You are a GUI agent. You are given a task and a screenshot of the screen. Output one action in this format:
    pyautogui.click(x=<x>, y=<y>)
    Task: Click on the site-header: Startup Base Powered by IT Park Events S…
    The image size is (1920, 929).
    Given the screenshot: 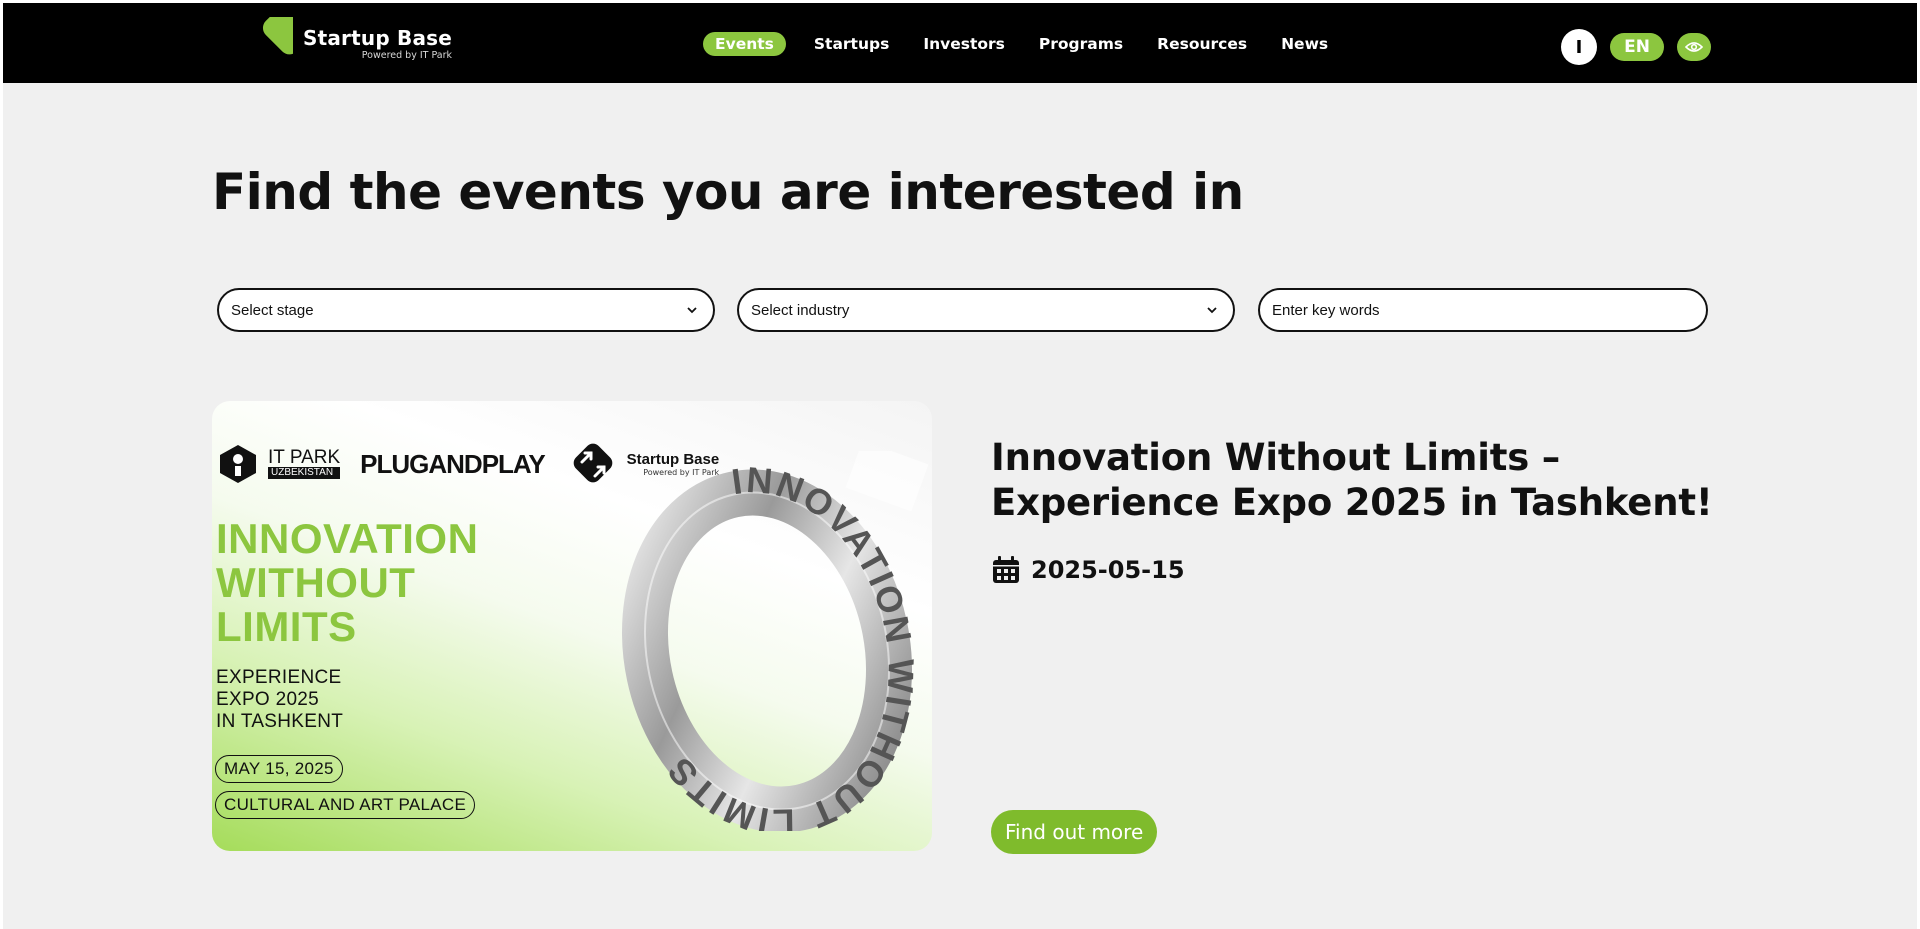 What is the action you would take?
    pyautogui.click(x=960, y=43)
    